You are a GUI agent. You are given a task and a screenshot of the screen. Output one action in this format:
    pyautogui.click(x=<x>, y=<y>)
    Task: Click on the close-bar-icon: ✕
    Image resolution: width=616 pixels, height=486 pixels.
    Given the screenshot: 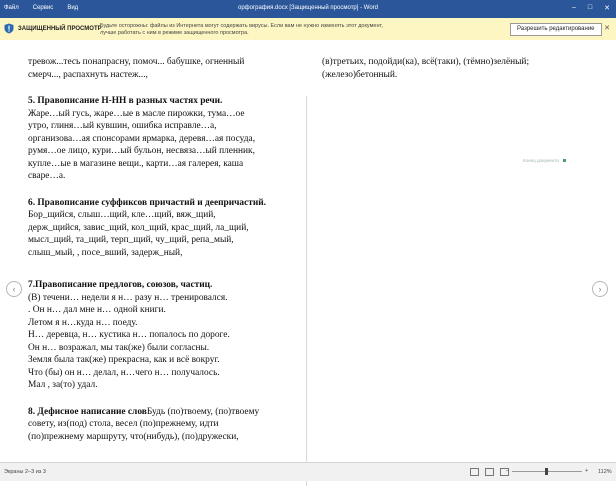 What is the action you would take?
    pyautogui.click(x=607, y=28)
    